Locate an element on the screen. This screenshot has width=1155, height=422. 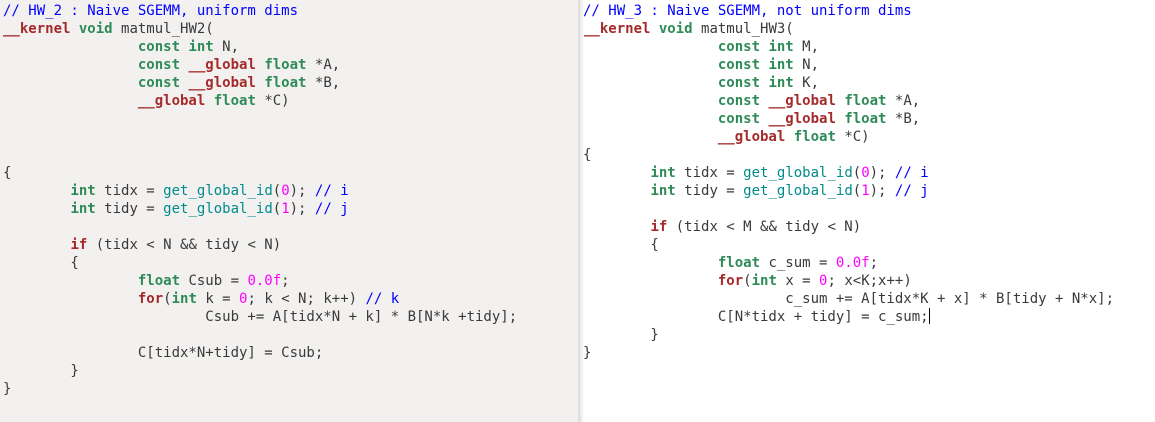
code-line: __kernel void matmul_HW2( is located at coordinates (260, 29).